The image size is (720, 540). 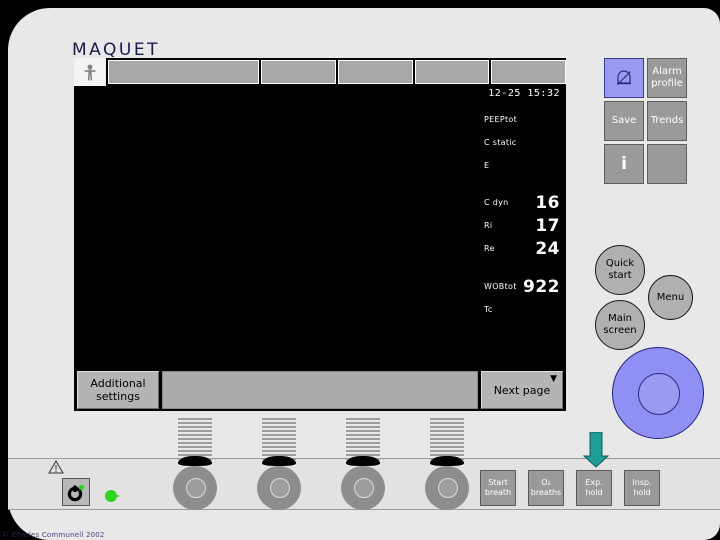 I want to click on rotary-dial, so click(x=658, y=393).